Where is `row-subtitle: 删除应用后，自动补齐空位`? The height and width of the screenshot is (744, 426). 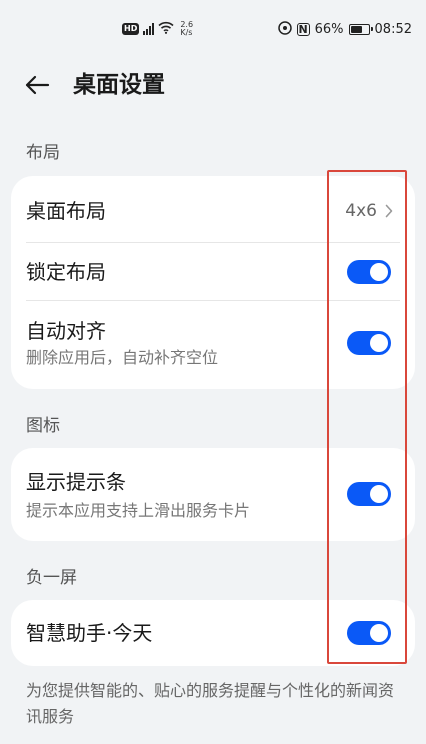 row-subtitle: 删除应用后，自动补齐空位 is located at coordinates (122, 357).